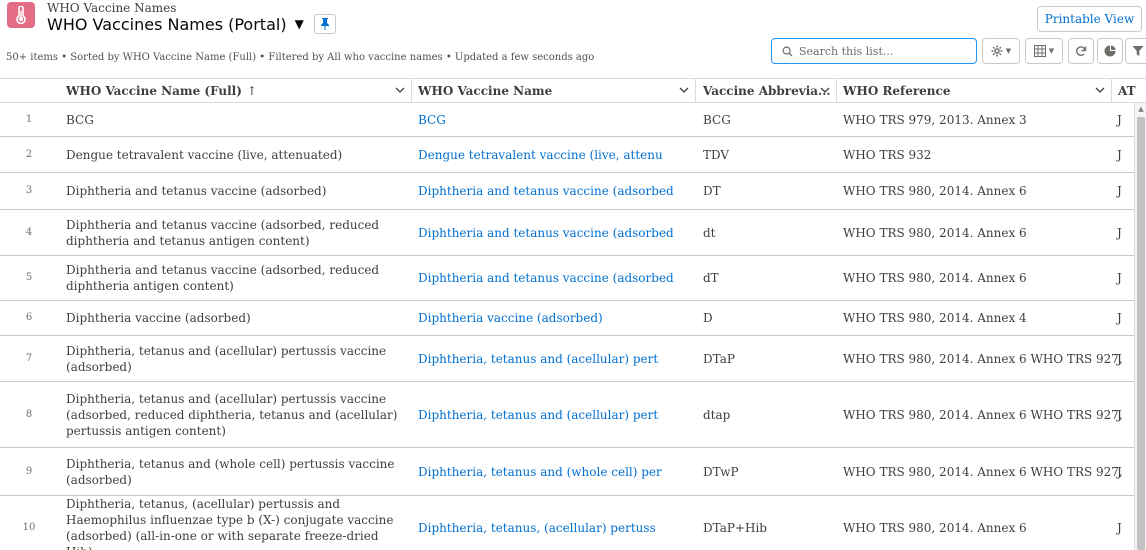 The image size is (1146, 550). What do you see at coordinates (709, 232) in the screenshot?
I see `cell-abbreviation: dt` at bounding box center [709, 232].